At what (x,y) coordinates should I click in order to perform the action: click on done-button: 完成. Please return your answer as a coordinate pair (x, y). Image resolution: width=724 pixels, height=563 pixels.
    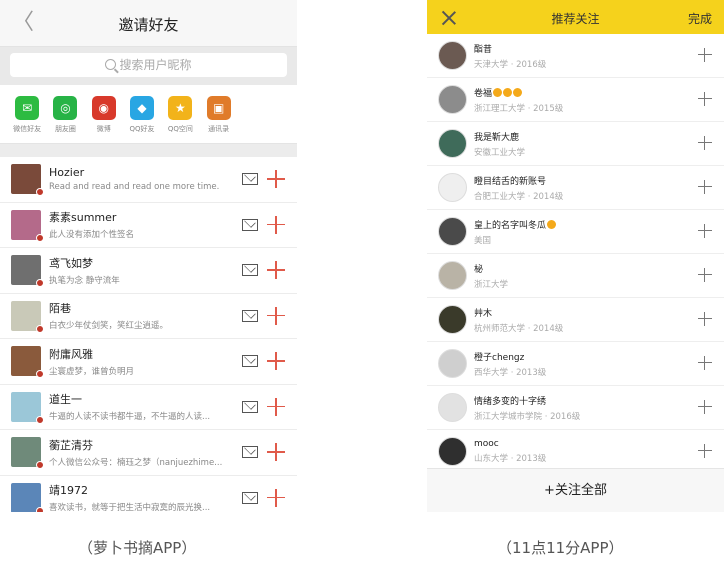
    Looking at the image, I should click on (700, 18).